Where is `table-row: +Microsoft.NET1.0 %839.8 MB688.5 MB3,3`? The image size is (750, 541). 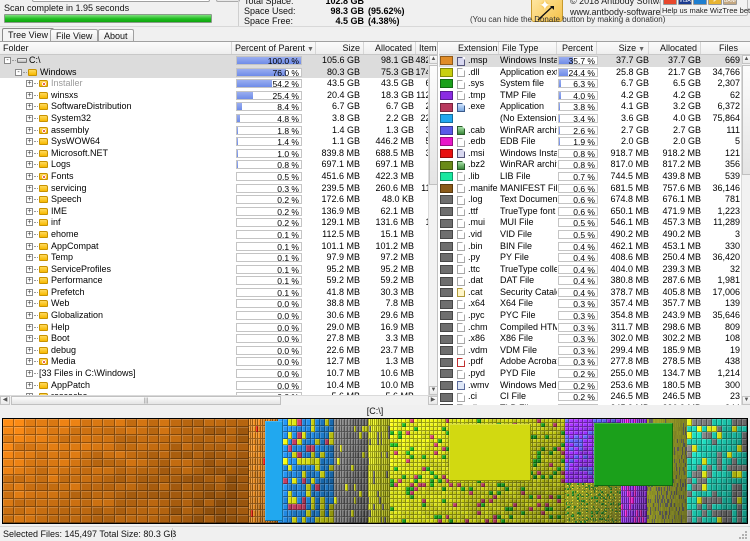 table-row: +Microsoft.NET1.0 %839.8 MB688.5 MB3,3 is located at coordinates (218, 154).